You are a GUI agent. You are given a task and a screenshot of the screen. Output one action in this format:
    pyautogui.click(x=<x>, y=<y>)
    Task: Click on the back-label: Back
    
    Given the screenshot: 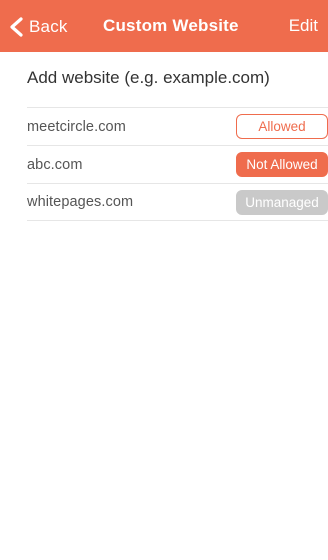 What is the action you would take?
    pyautogui.click(x=48, y=26)
    